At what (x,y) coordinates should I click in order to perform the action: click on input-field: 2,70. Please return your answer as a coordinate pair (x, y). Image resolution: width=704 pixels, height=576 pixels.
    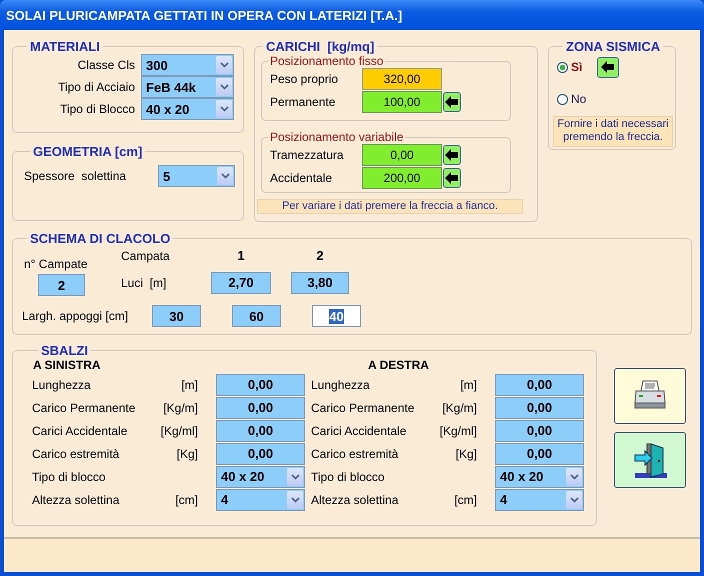
    Looking at the image, I should click on (241, 283).